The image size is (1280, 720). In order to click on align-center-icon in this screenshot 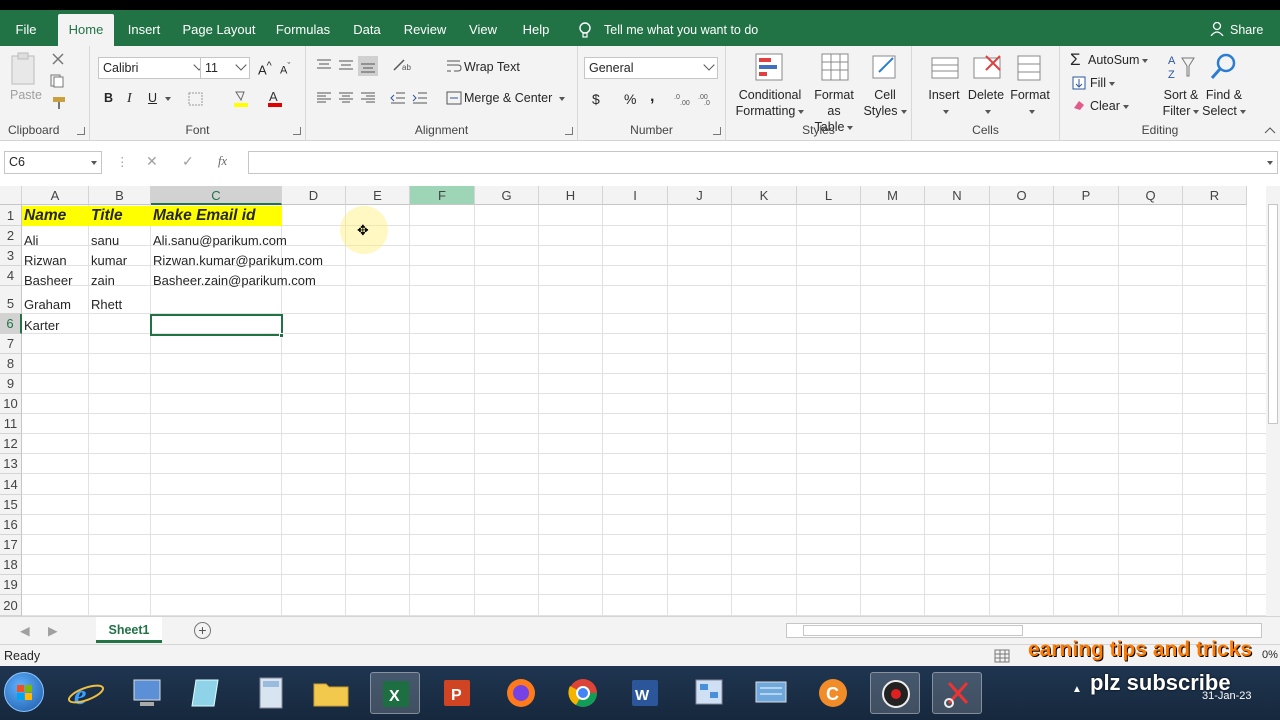, I will do `click(346, 98)`.